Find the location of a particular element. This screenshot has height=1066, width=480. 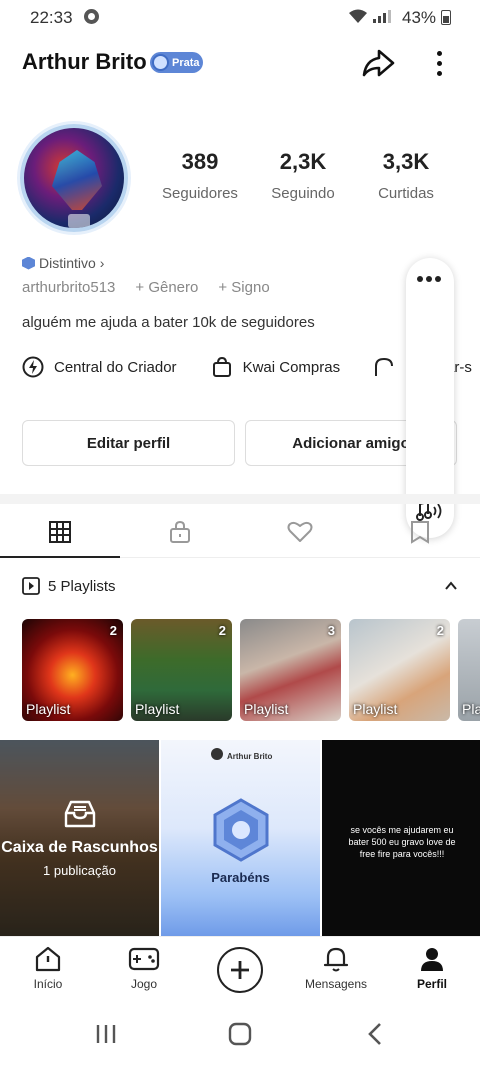

system-navigation-bar is located at coordinates (240, 1037).